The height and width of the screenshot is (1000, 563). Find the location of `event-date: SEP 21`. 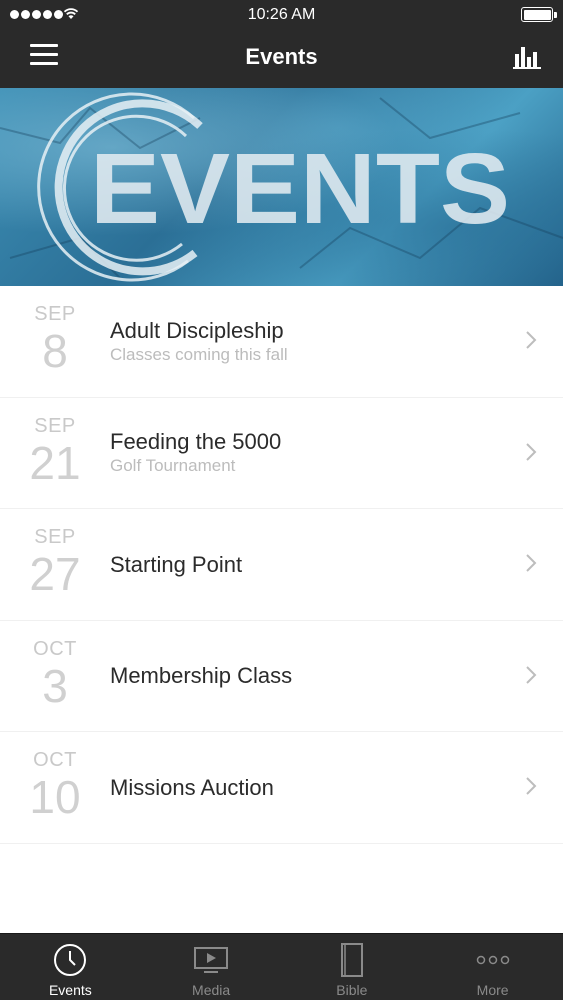

event-date: SEP 21 is located at coordinates (55, 451).